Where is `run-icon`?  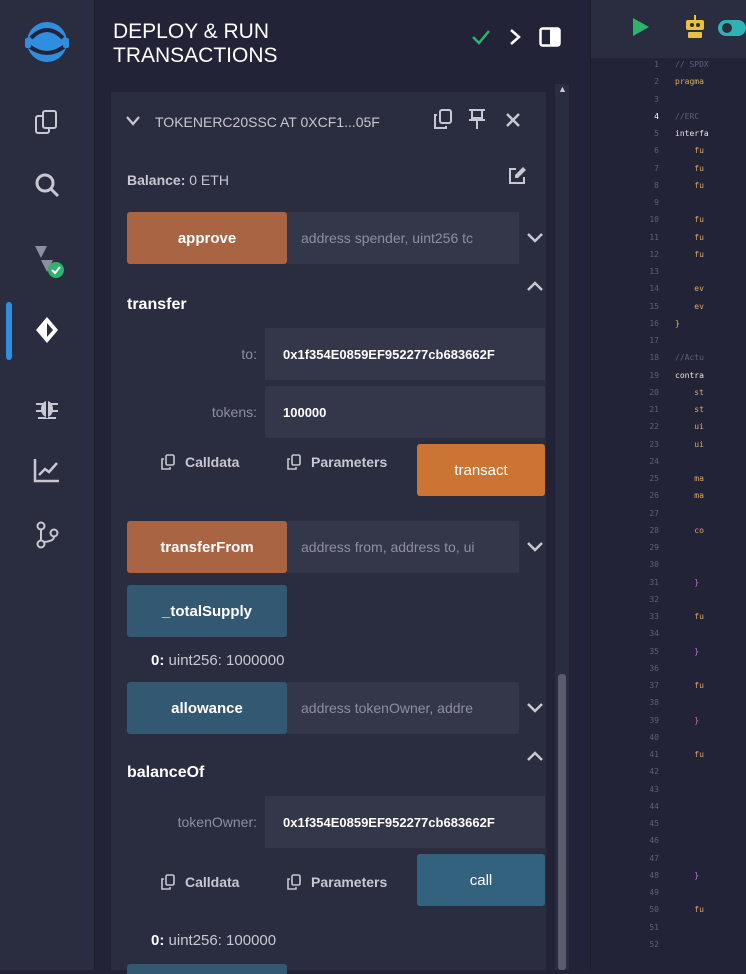 run-icon is located at coordinates (641, 29).